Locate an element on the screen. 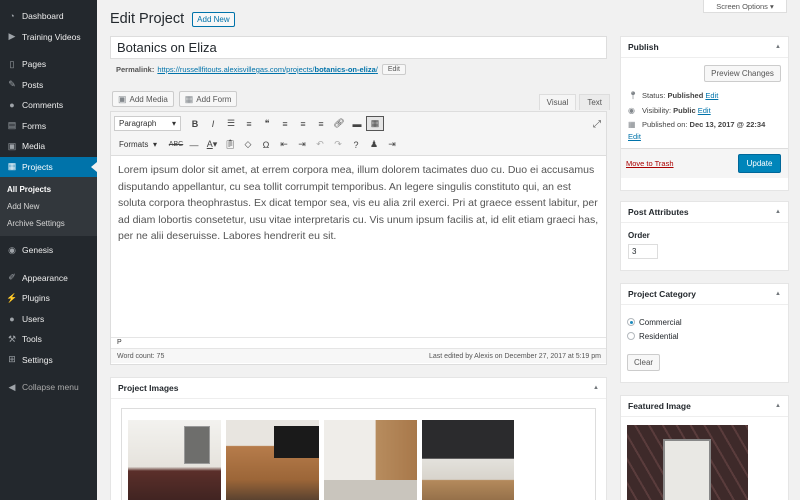  genesis-icon: ◉ is located at coordinates (12, 249).